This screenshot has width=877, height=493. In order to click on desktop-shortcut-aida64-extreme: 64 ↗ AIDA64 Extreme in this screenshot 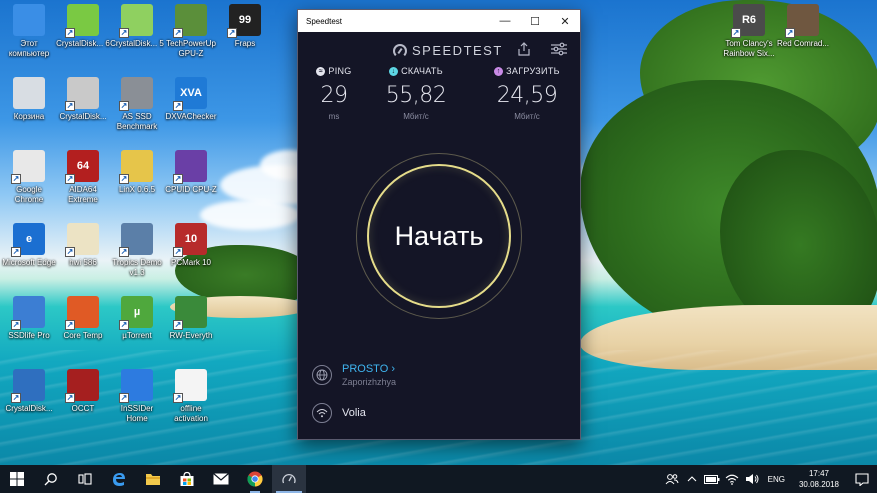, I will do `click(83, 177)`.